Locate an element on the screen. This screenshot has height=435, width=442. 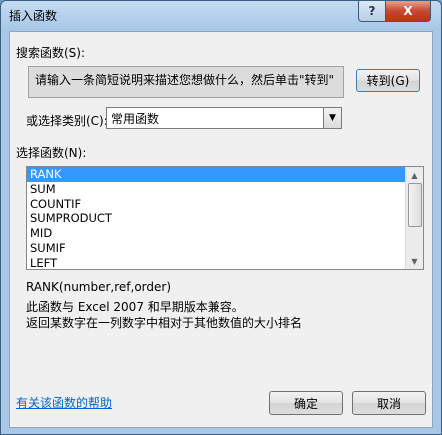
list-item: SUMIF is located at coordinates (225, 248).